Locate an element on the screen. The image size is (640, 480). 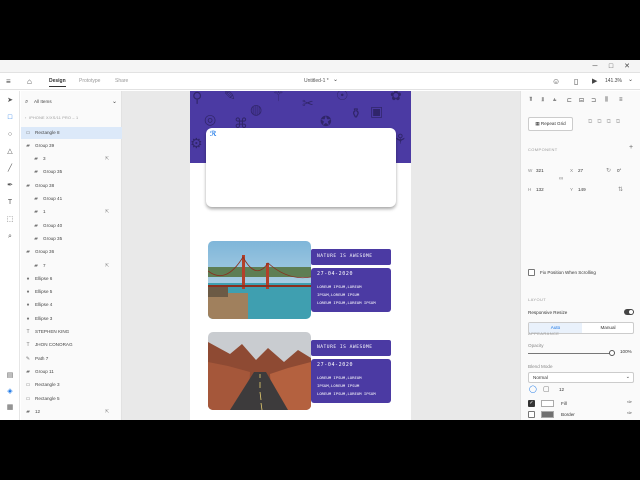
triangle-icon: △ is located at coordinates (10, 152).